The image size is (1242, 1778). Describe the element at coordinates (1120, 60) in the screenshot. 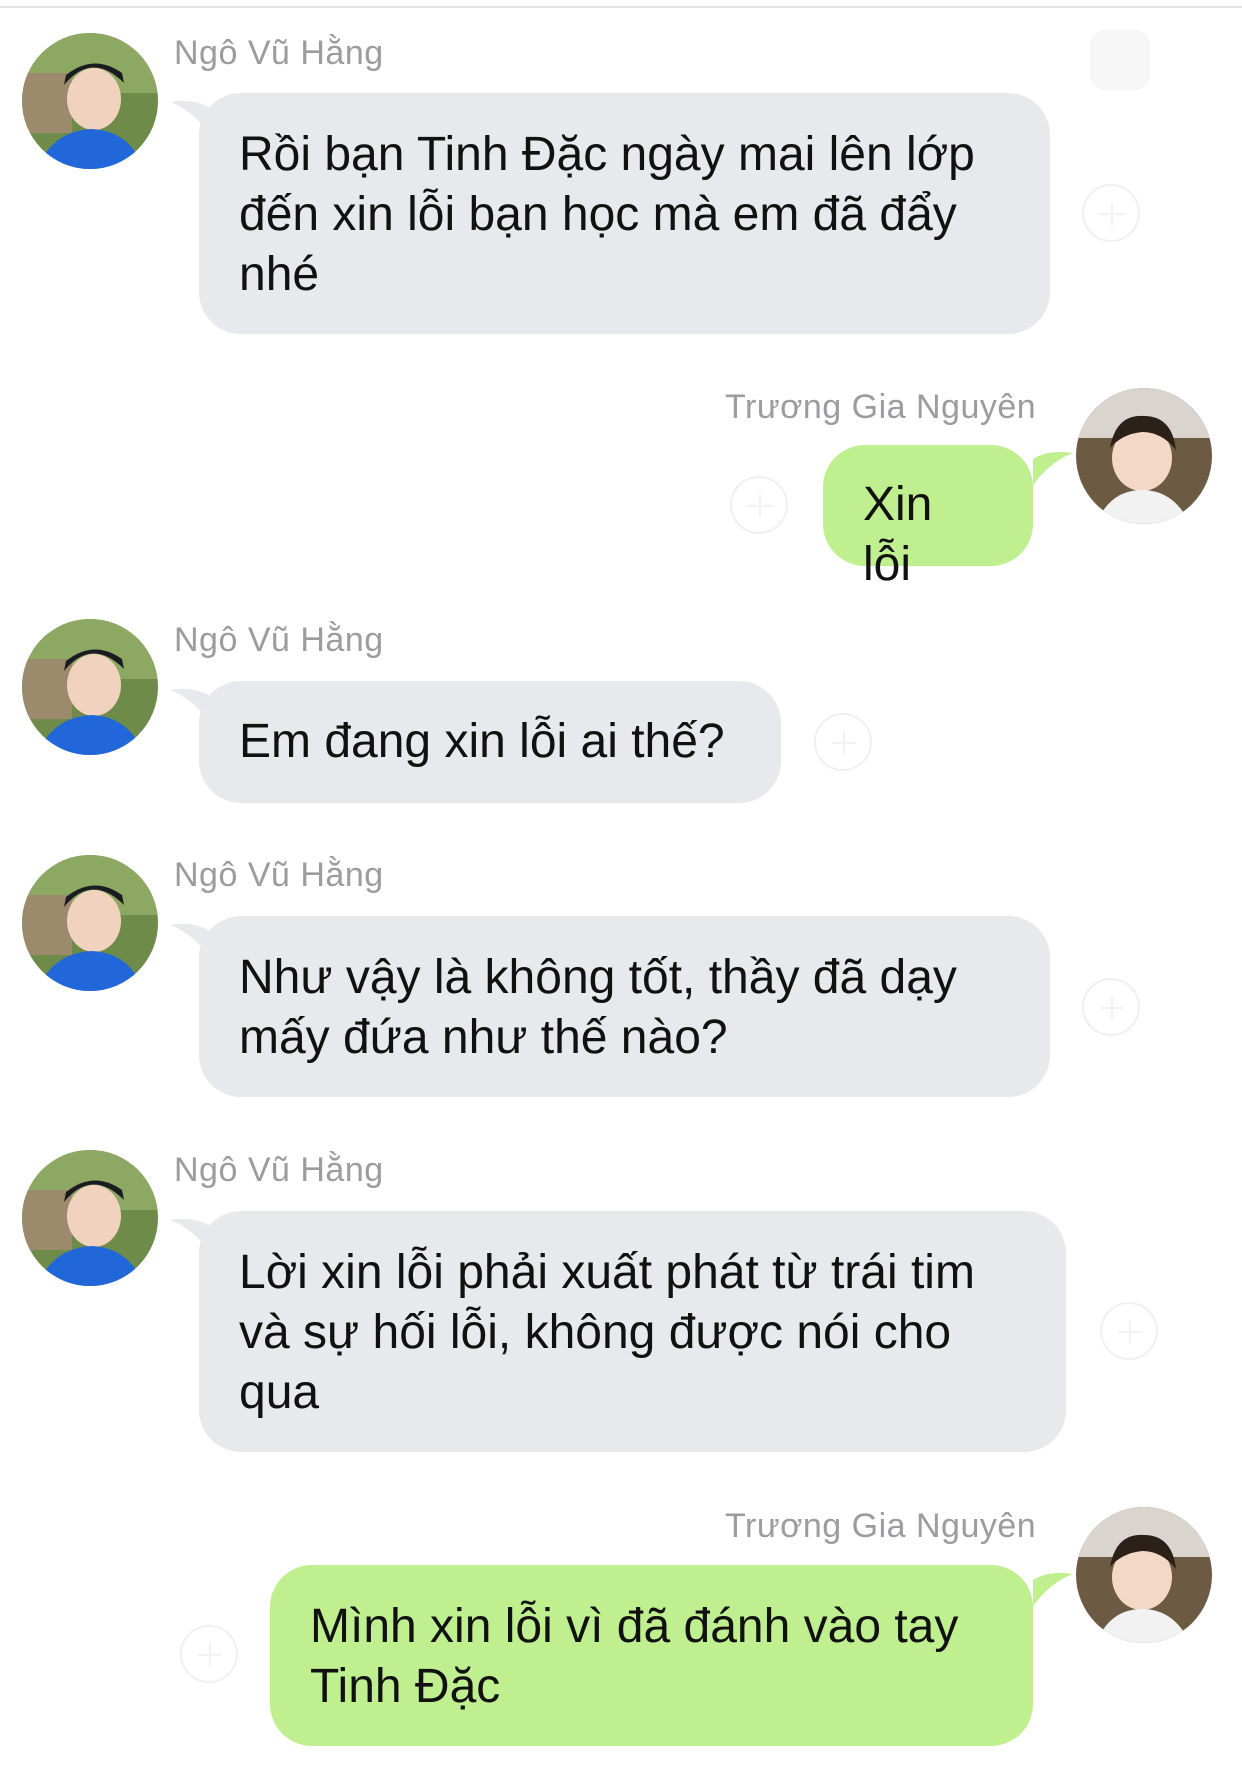

I see `faded-corner-icon` at that location.